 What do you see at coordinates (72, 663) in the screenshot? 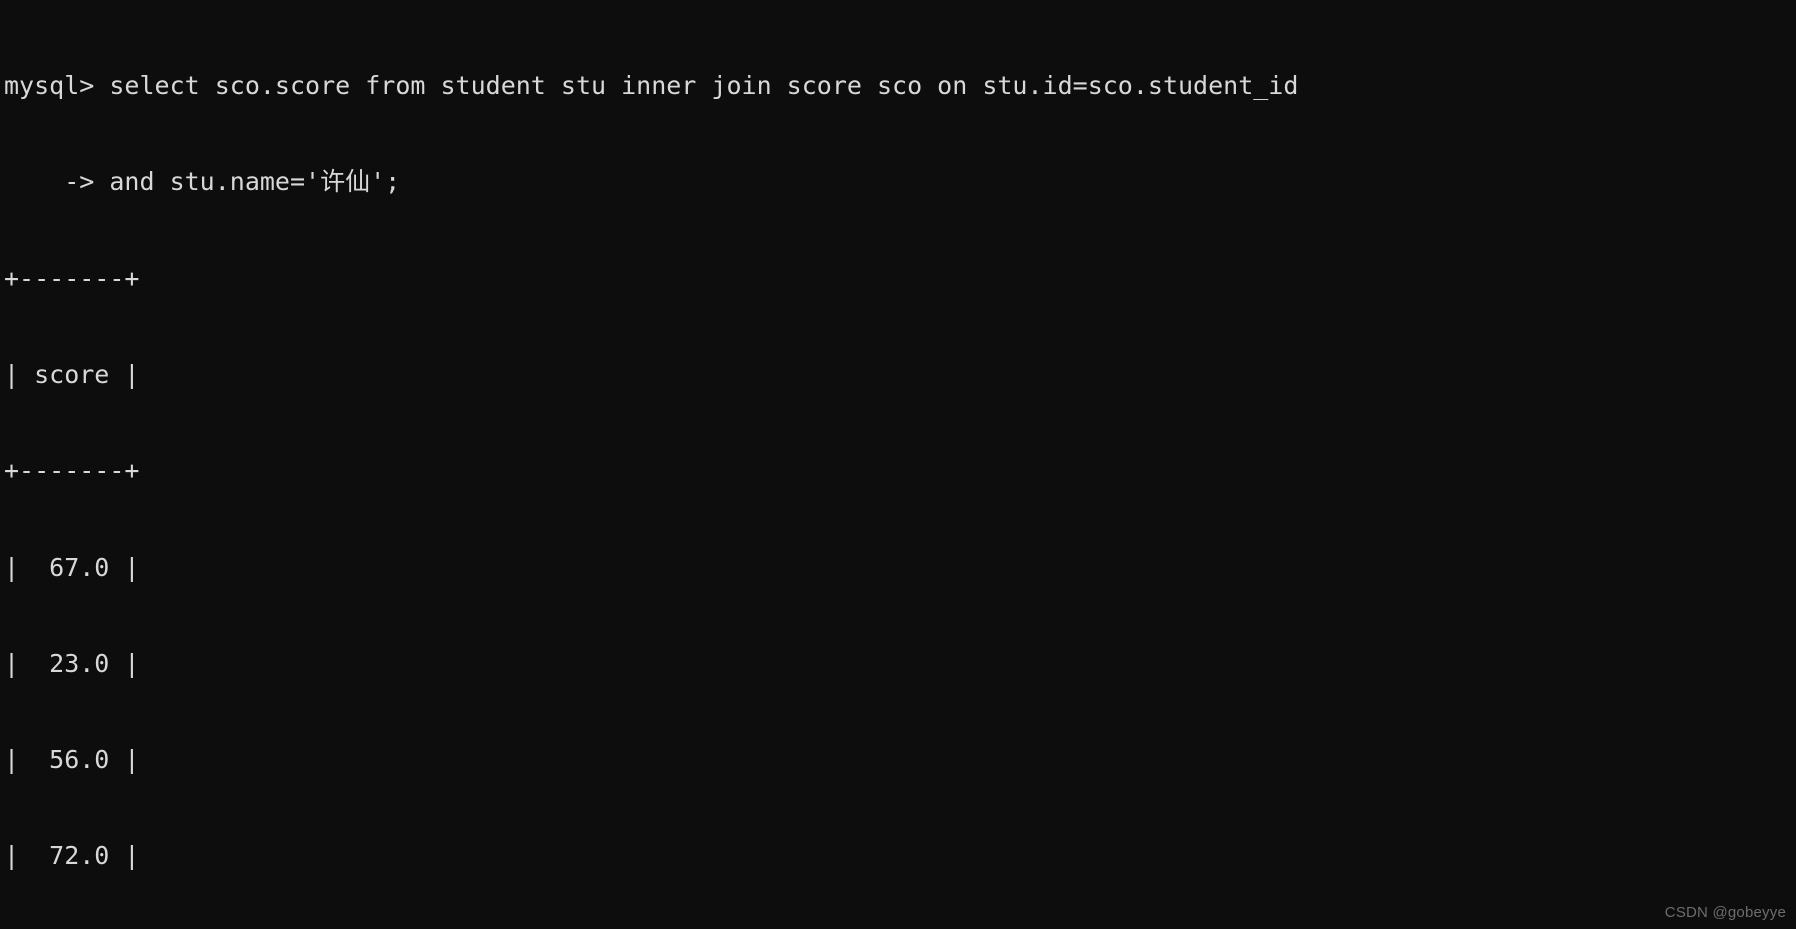
I see `terminal-line: | 23.0 |` at bounding box center [72, 663].